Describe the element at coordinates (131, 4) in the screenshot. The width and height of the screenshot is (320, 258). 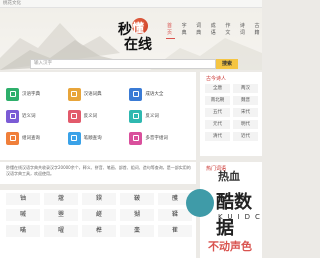
I see `top-bar: 桃花文化` at that location.